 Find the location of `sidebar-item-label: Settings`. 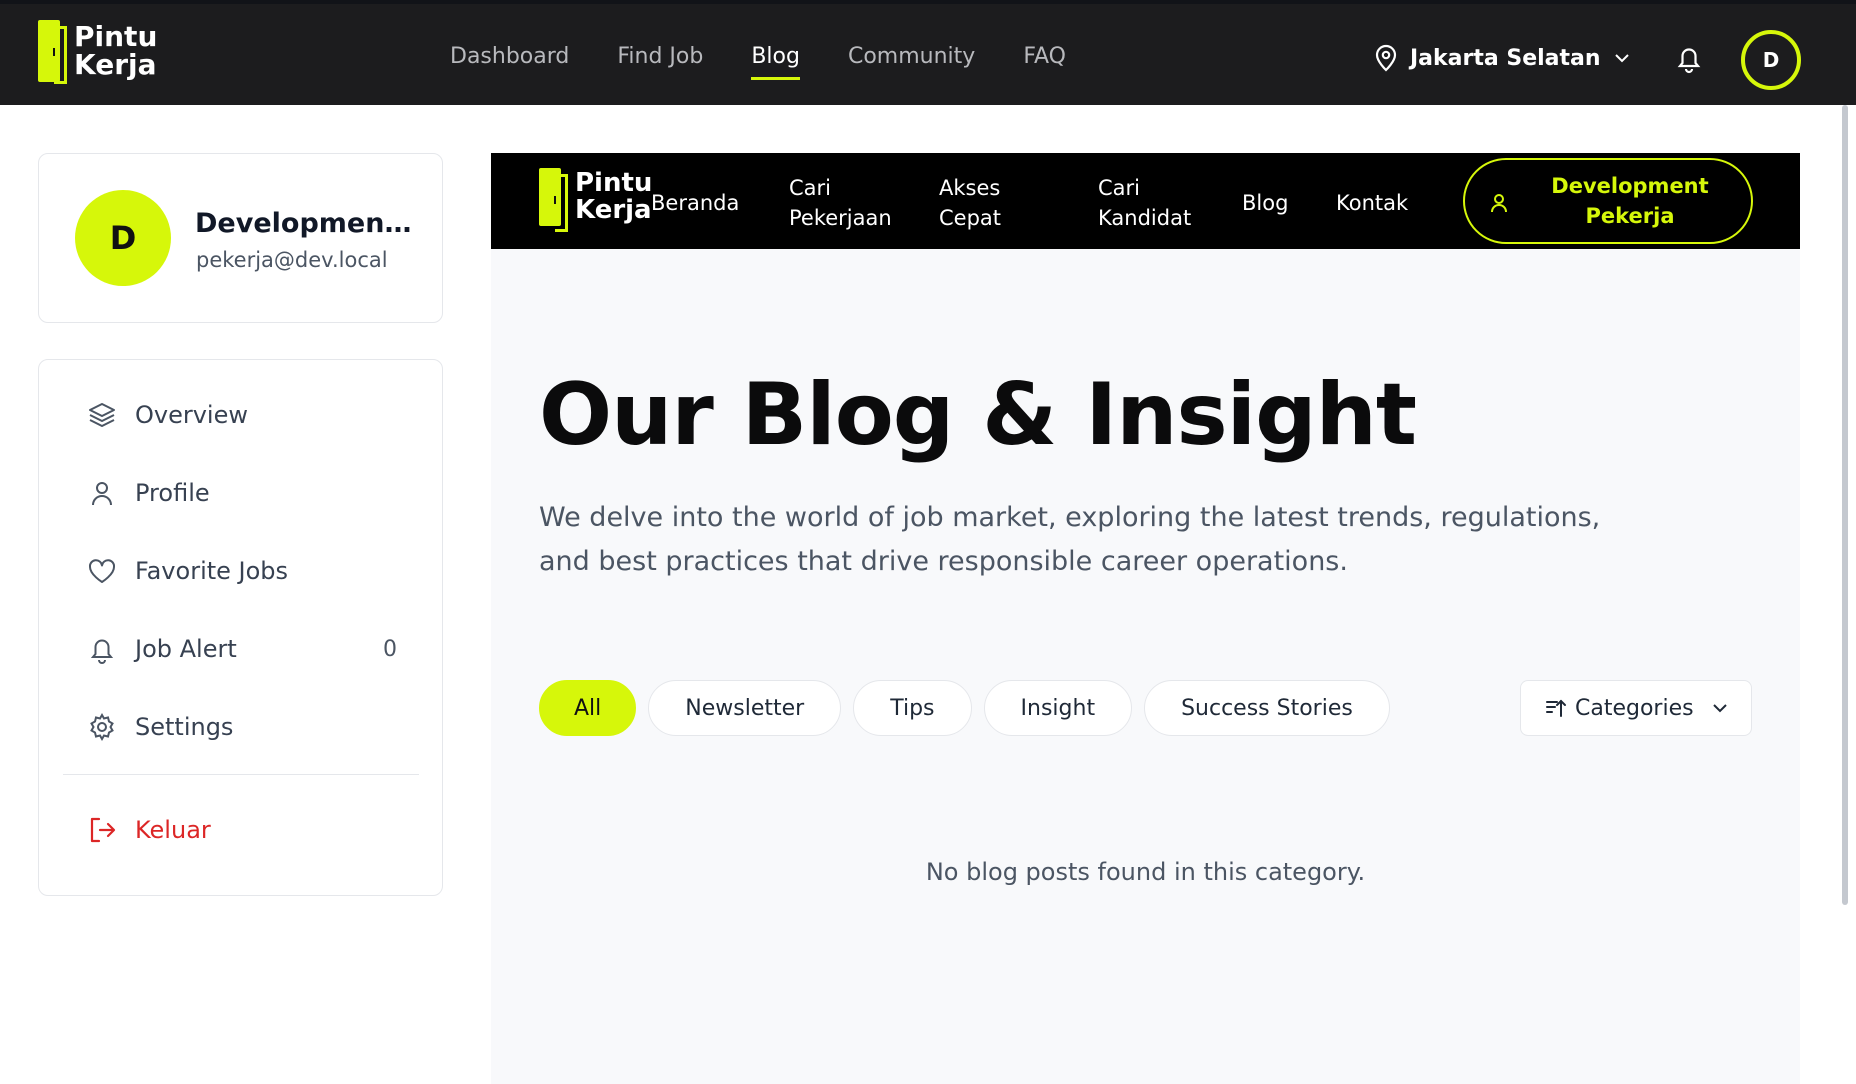

sidebar-item-label: Settings is located at coordinates (184, 727).